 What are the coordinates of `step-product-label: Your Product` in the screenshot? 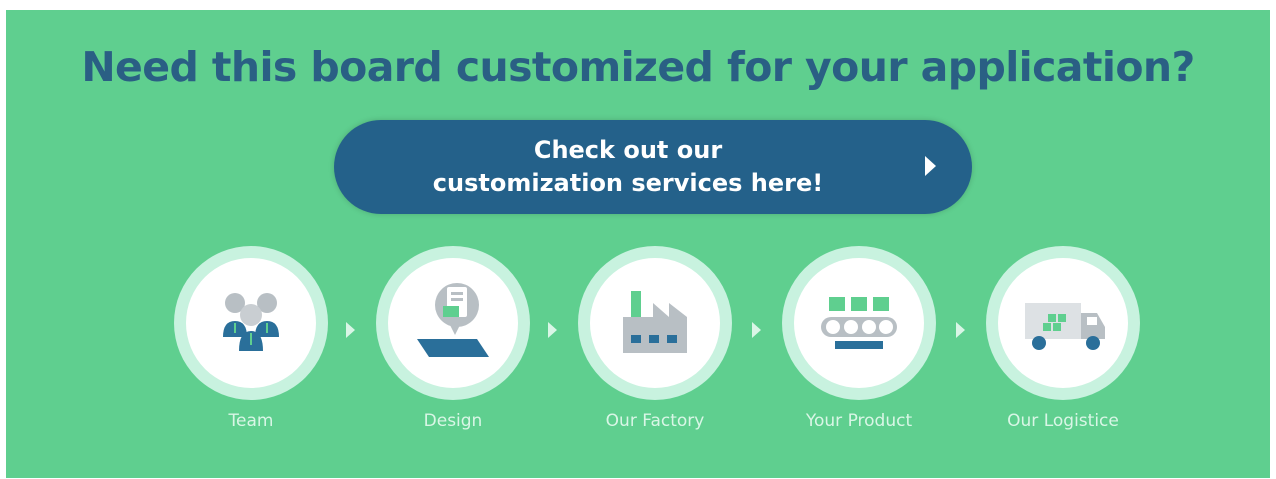 It's located at (859, 421).